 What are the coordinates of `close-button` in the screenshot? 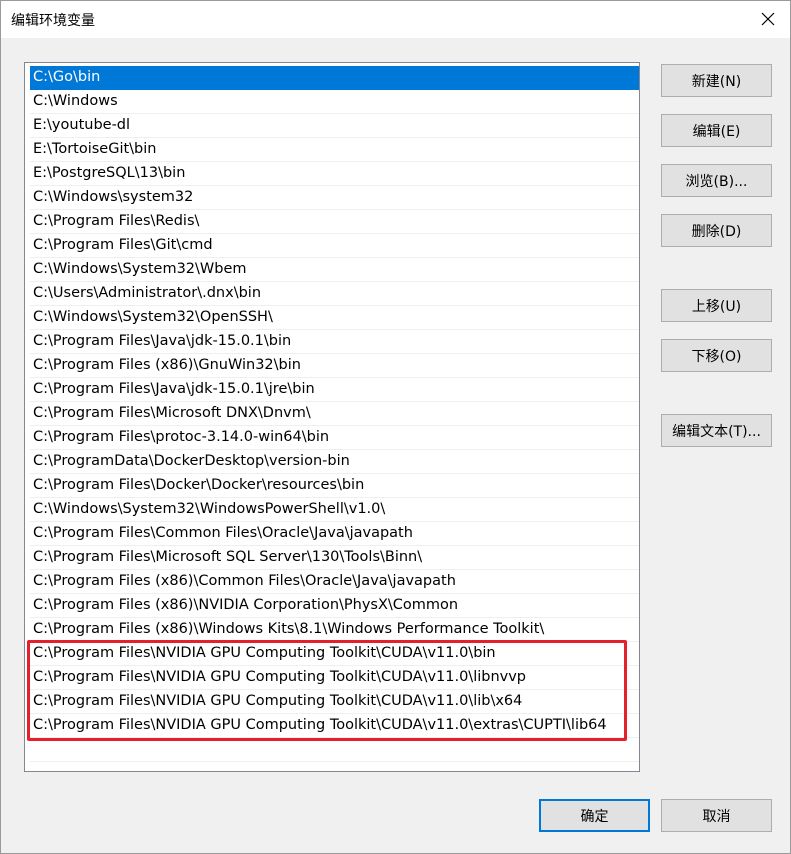 It's located at (768, 19).